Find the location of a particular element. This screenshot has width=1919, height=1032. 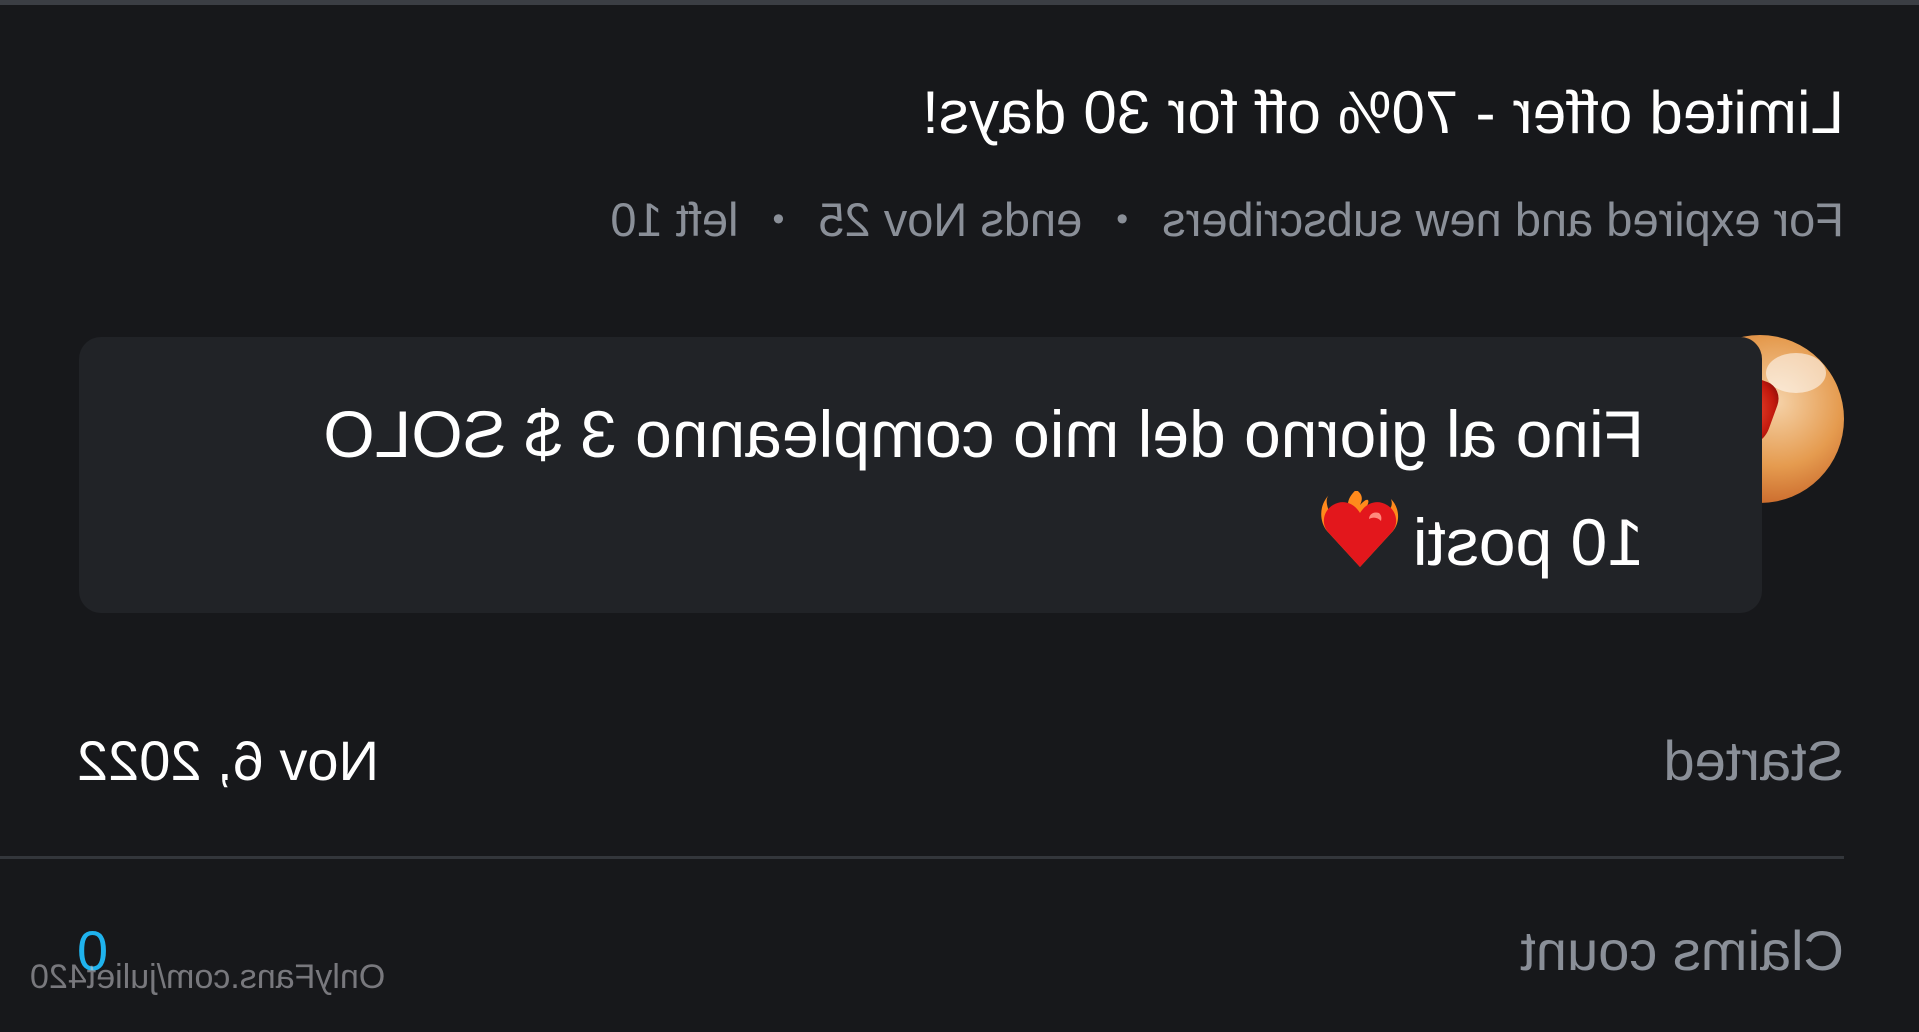

claims-count-label: Claims count is located at coordinates (1682, 950).